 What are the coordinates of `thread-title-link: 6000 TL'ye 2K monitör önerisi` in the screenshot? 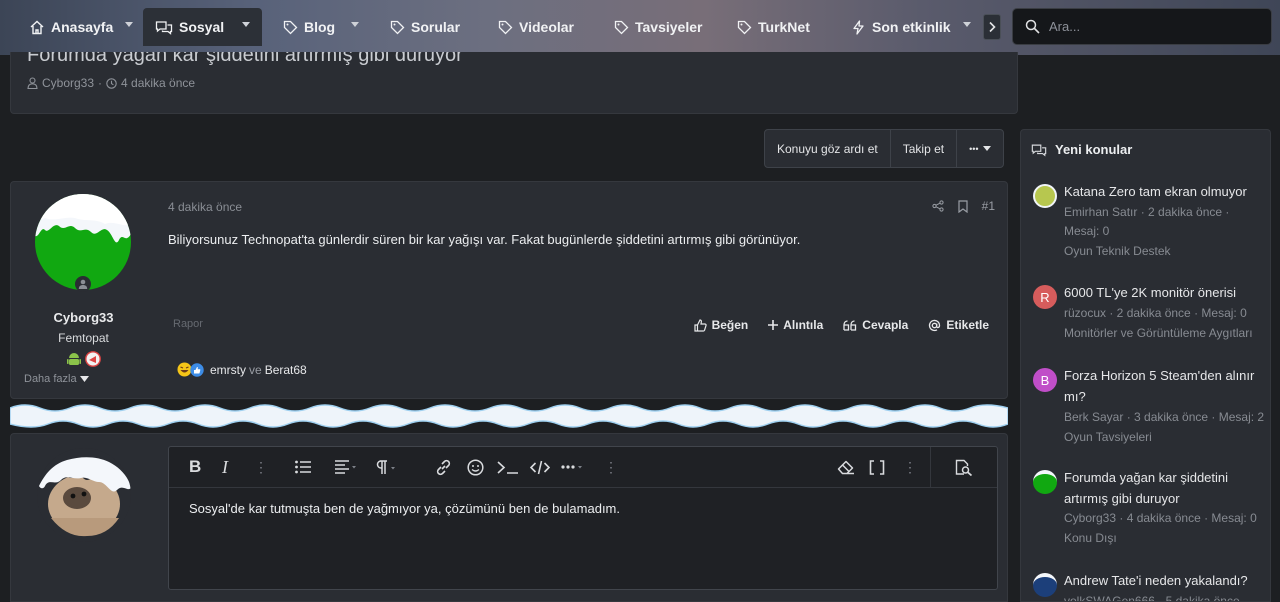 It's located at (1164, 292).